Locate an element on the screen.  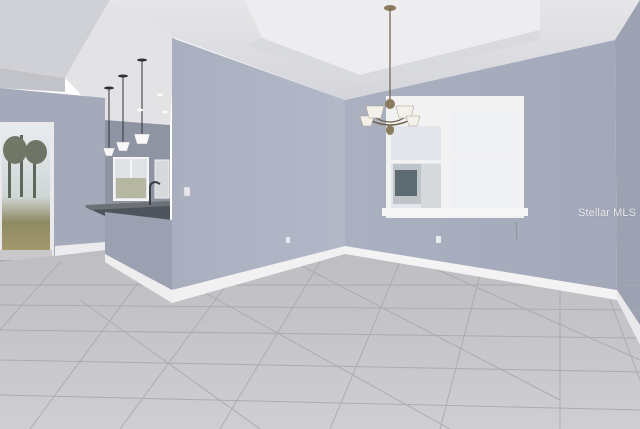
window-pane-right is located at coordinates (485, 159).